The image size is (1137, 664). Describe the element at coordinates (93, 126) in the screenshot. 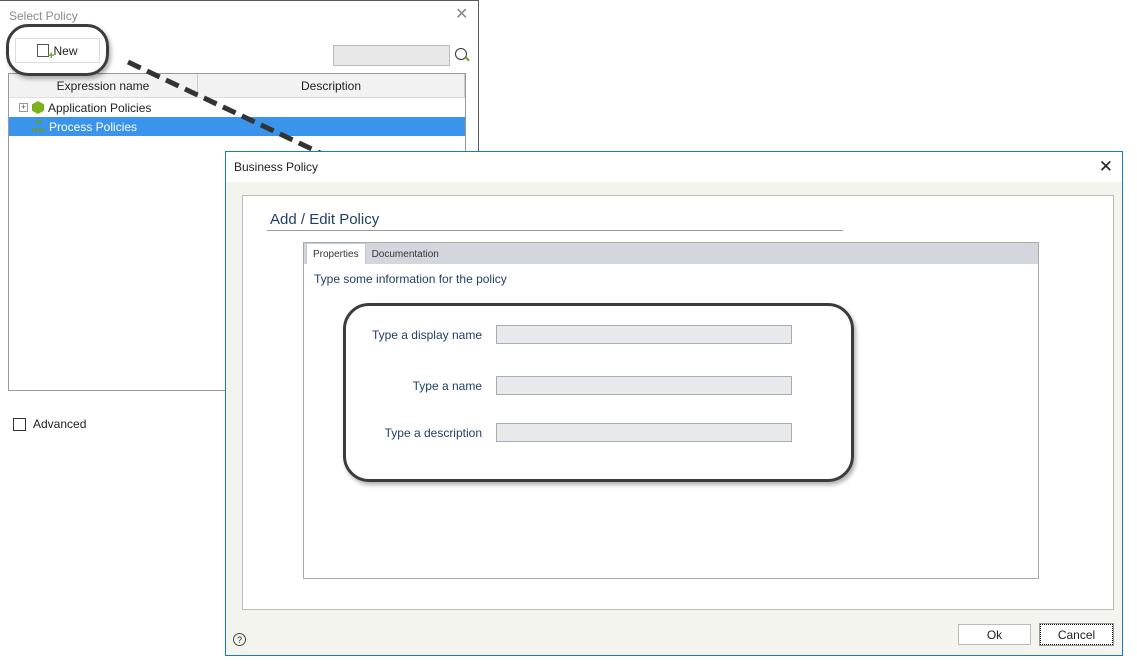

I see `row-label: Process Policies` at that location.